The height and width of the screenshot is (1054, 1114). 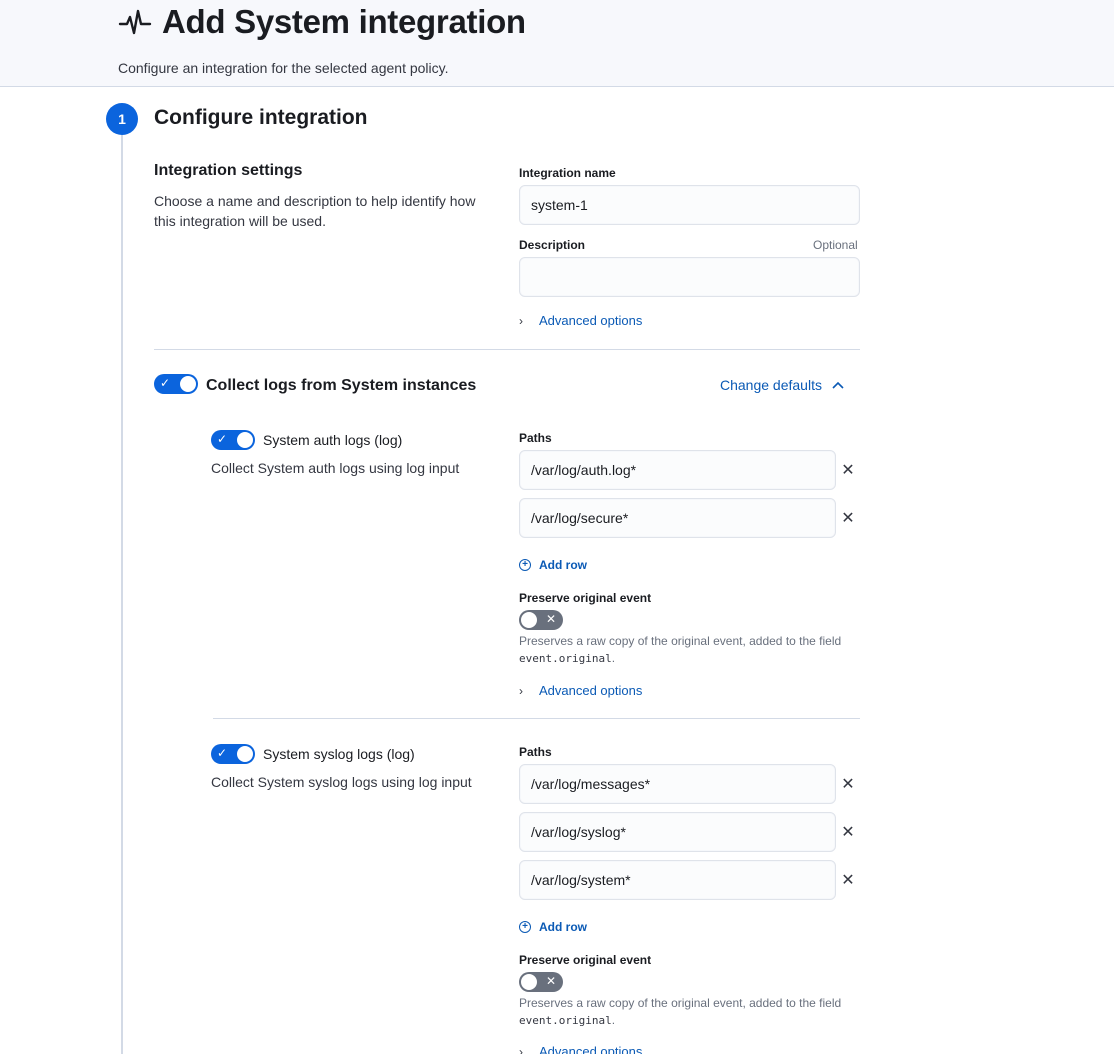 I want to click on description-label: Description, so click(x=552, y=245).